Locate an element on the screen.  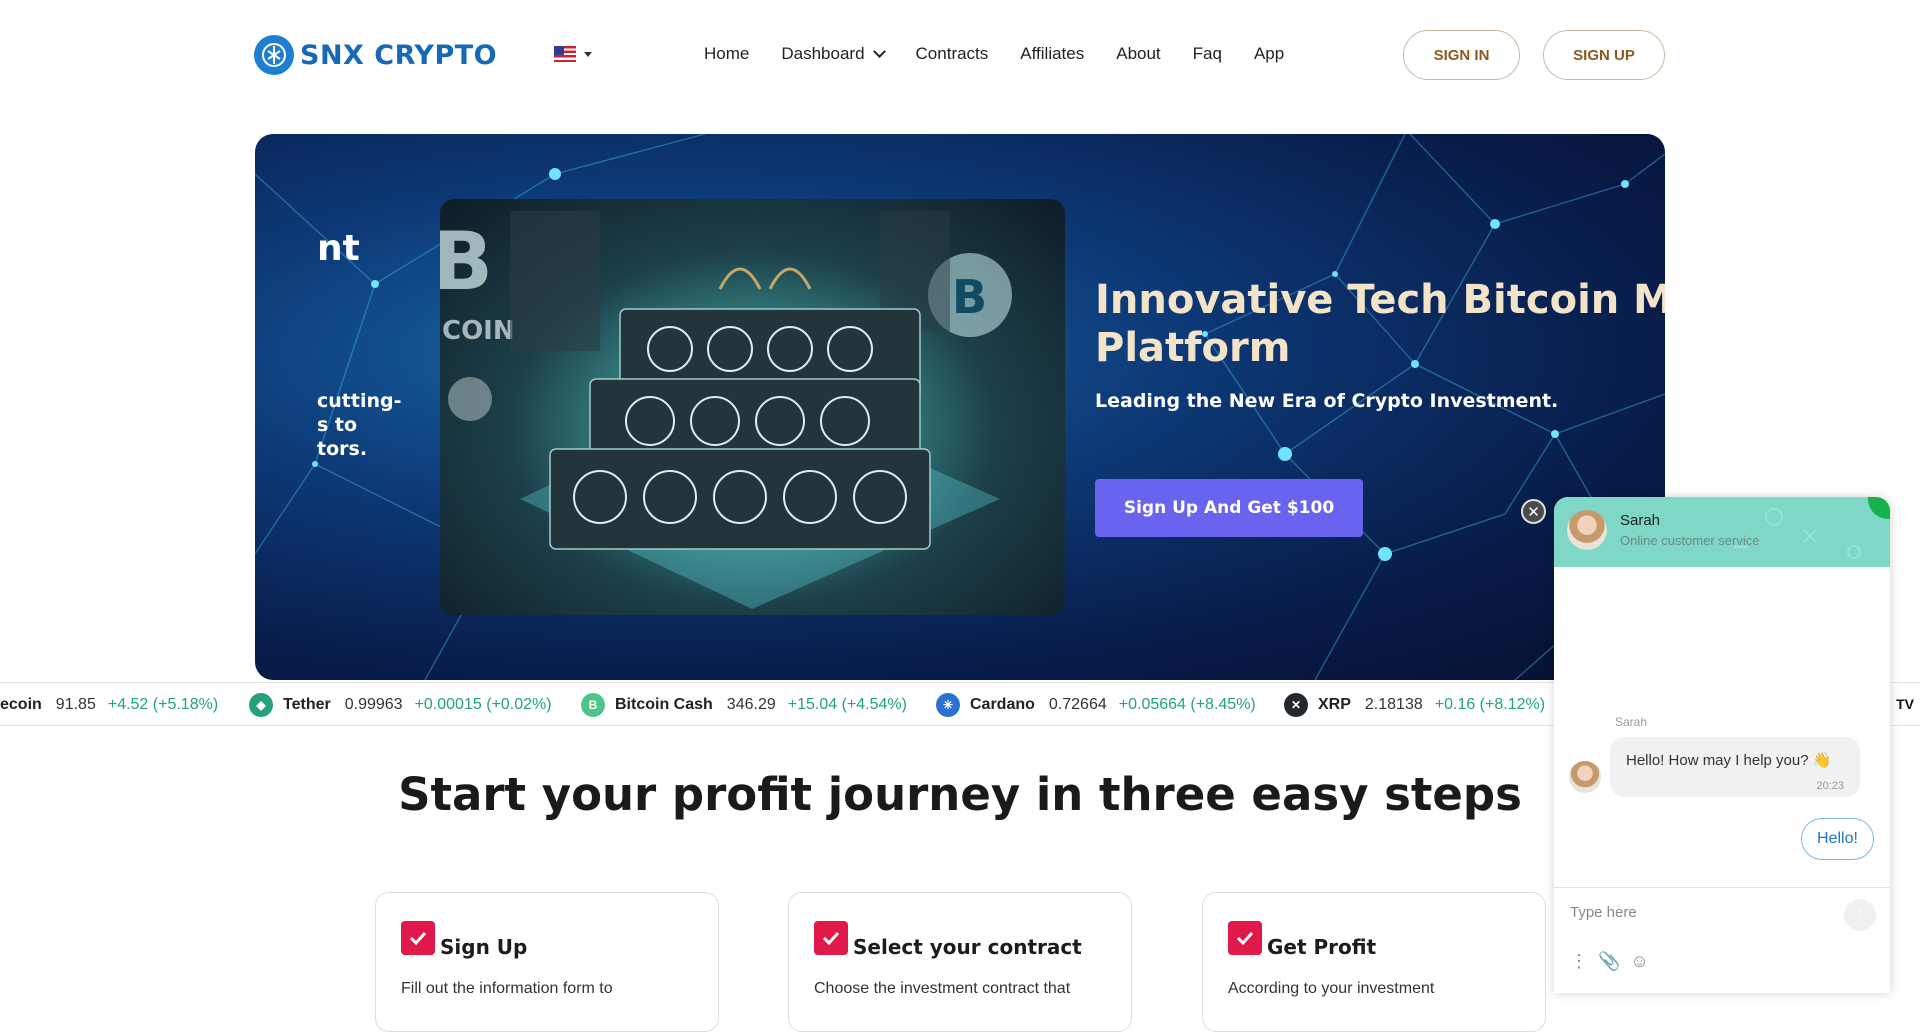
nav-dashboard: Dashboard is located at coordinates (833, 54).